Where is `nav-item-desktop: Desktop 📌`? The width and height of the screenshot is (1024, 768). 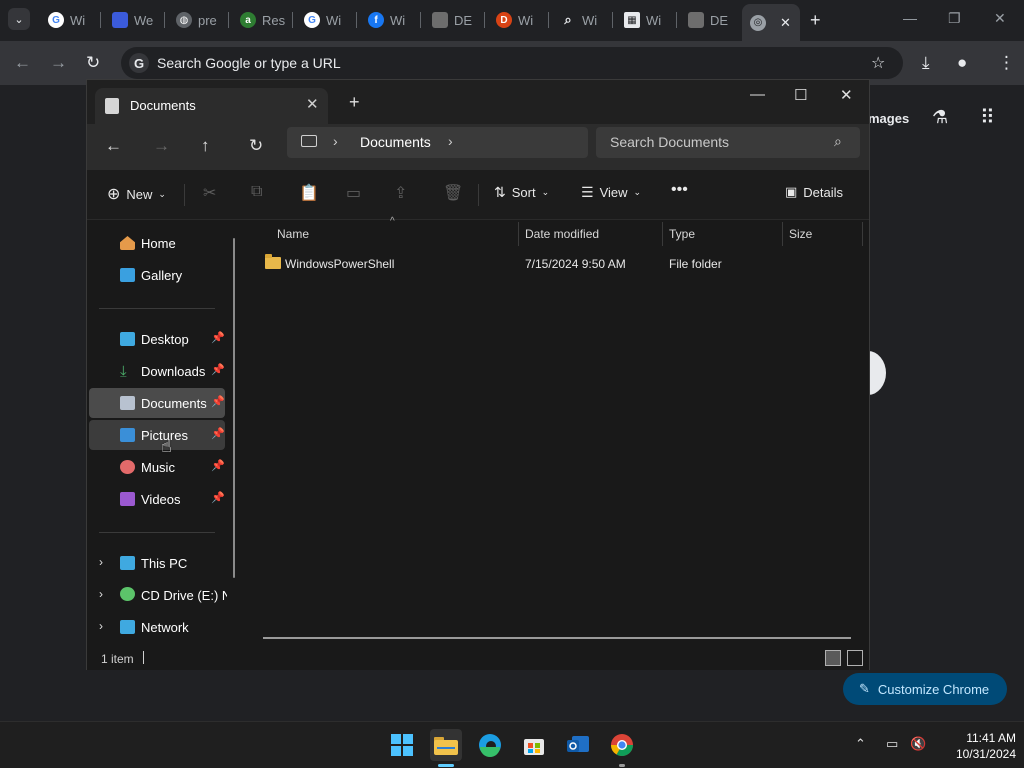
nav-item-desktop: Desktop 📌 is located at coordinates (157, 339).